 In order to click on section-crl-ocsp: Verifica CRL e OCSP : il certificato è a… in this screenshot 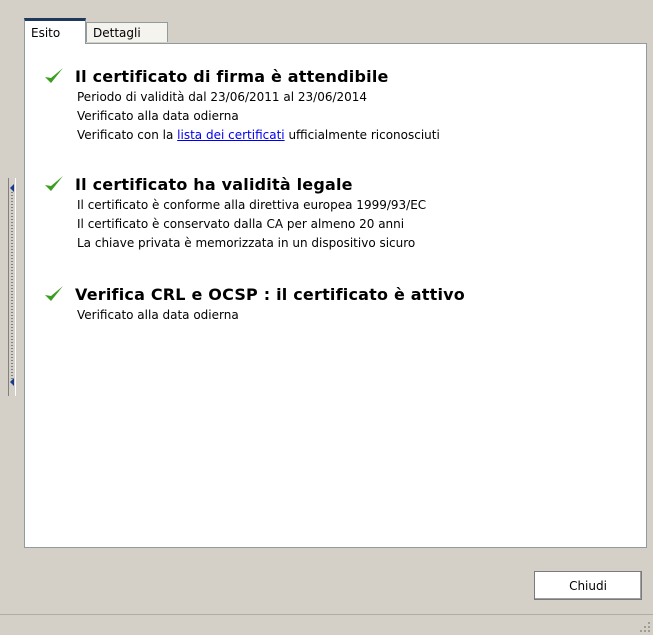, I will do `click(254, 303)`.